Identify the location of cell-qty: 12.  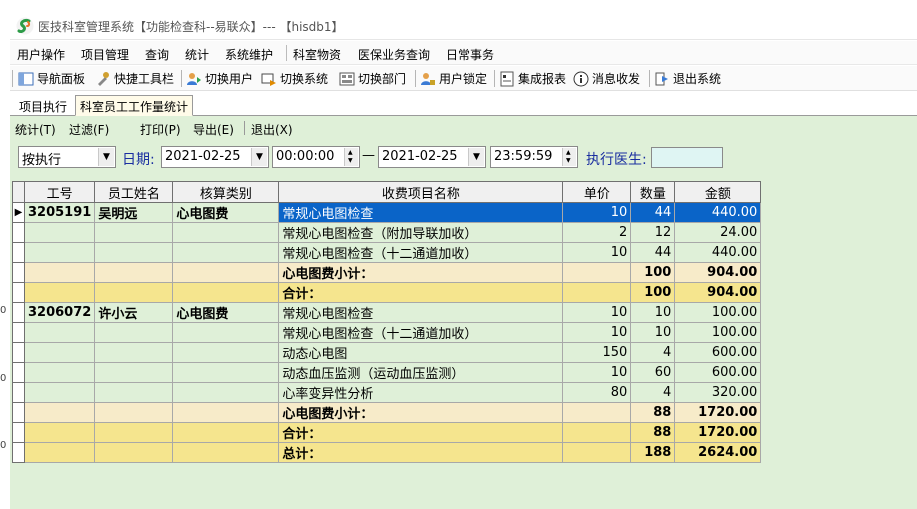
(653, 232).